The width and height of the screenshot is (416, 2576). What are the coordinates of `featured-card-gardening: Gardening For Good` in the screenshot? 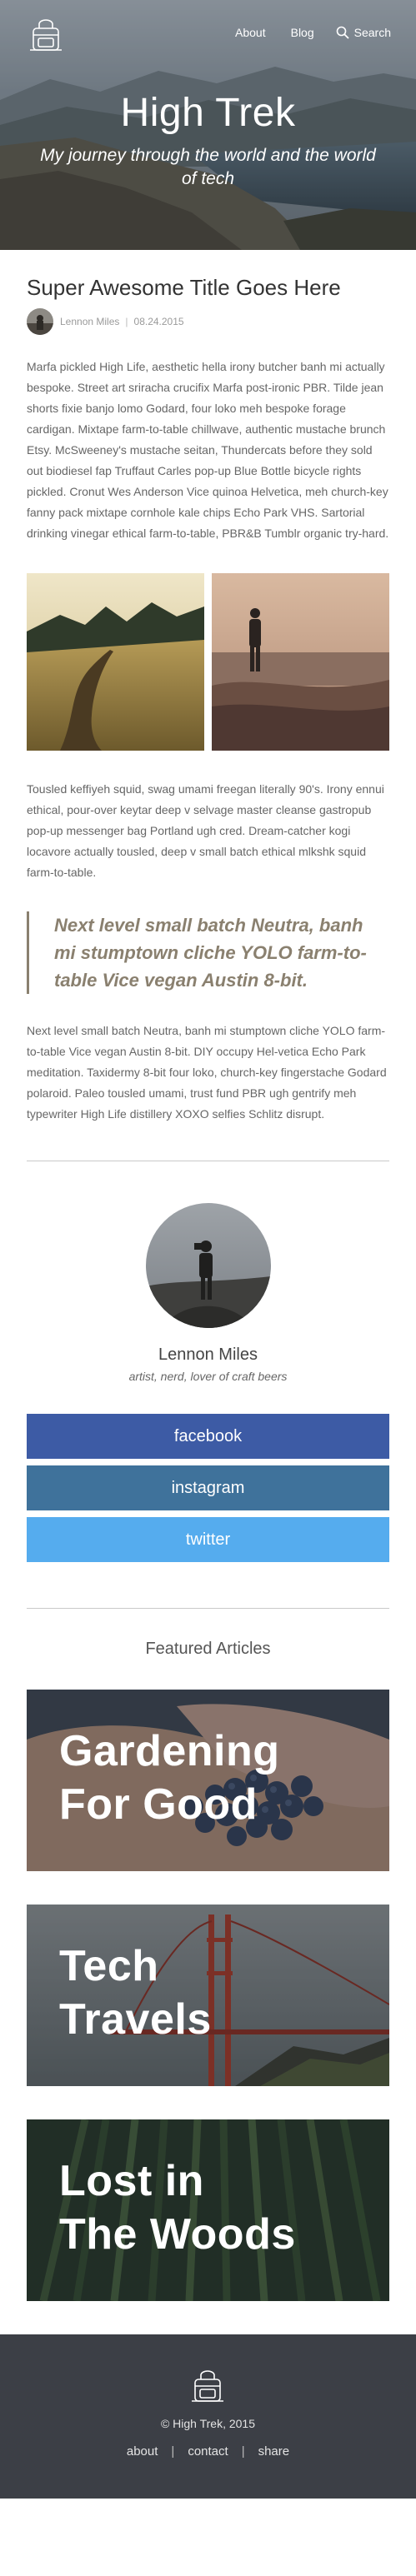 It's located at (208, 1780).